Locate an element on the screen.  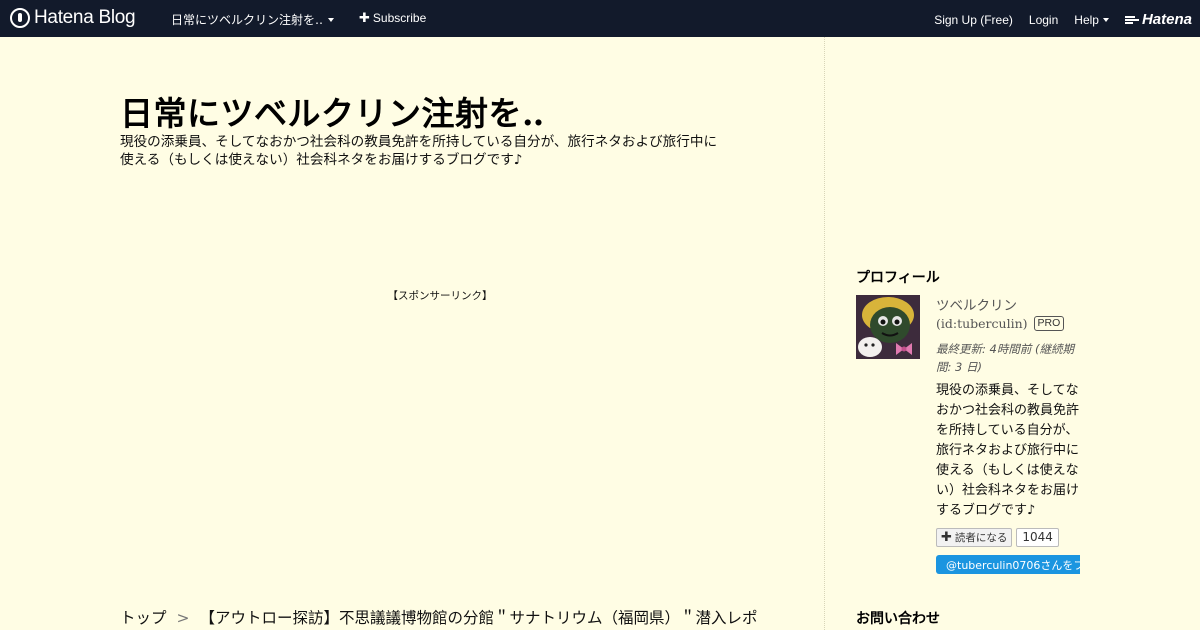
hatena-blog-logo: Hatena Blog is located at coordinates (73, 18).